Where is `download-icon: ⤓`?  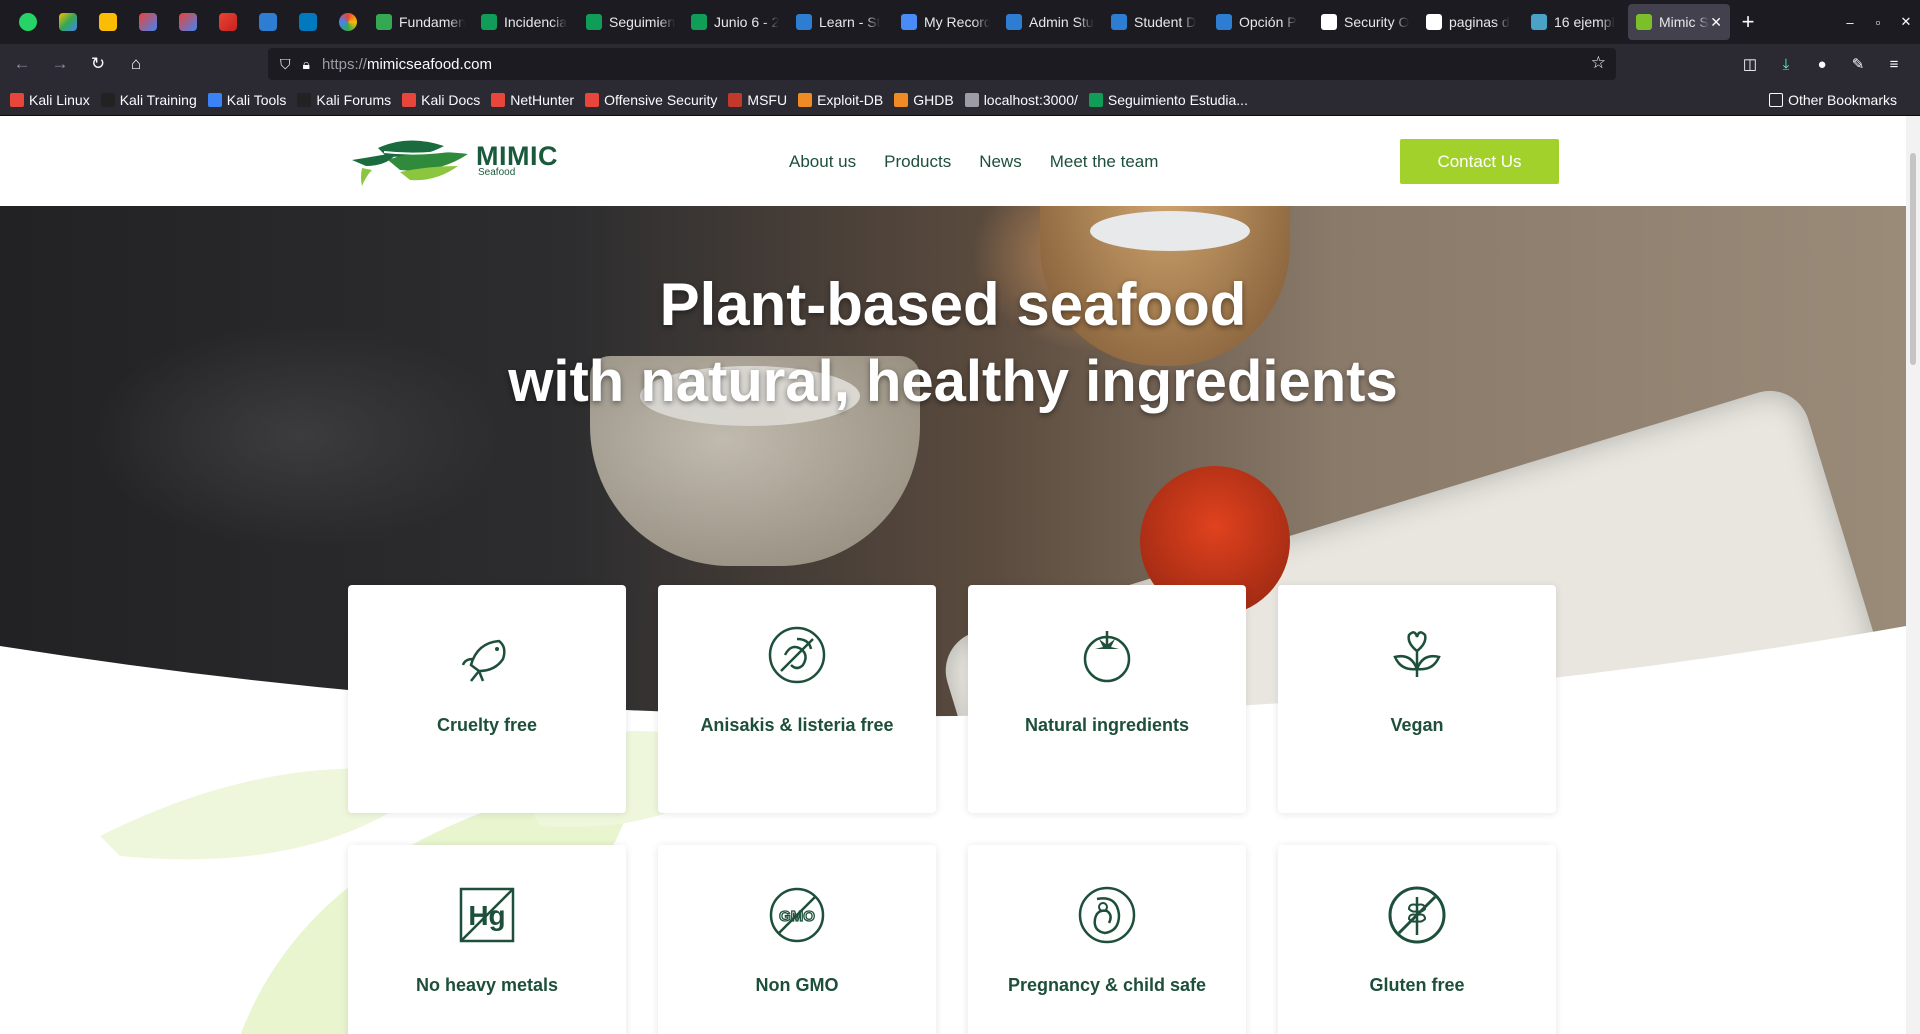 download-icon: ⤓ is located at coordinates (1786, 64).